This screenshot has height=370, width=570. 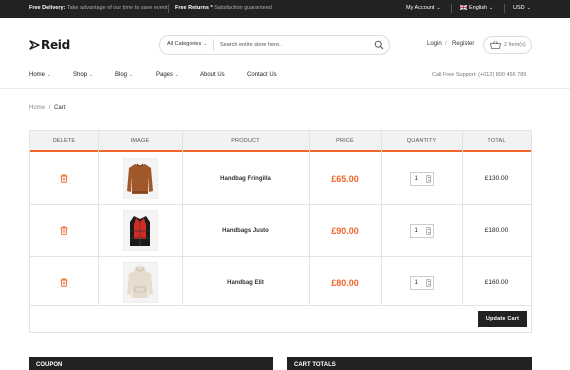 I want to click on product-image-brown-jacket, so click(x=140, y=178).